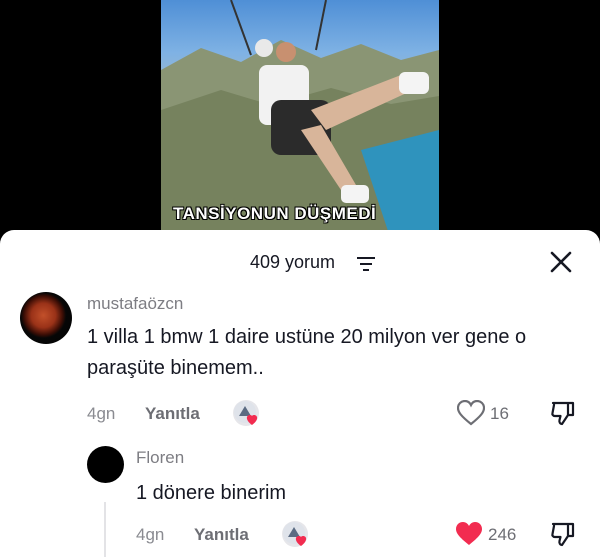 The width and height of the screenshot is (600, 557). I want to click on comments-header: 409 yorum, so click(300, 260).